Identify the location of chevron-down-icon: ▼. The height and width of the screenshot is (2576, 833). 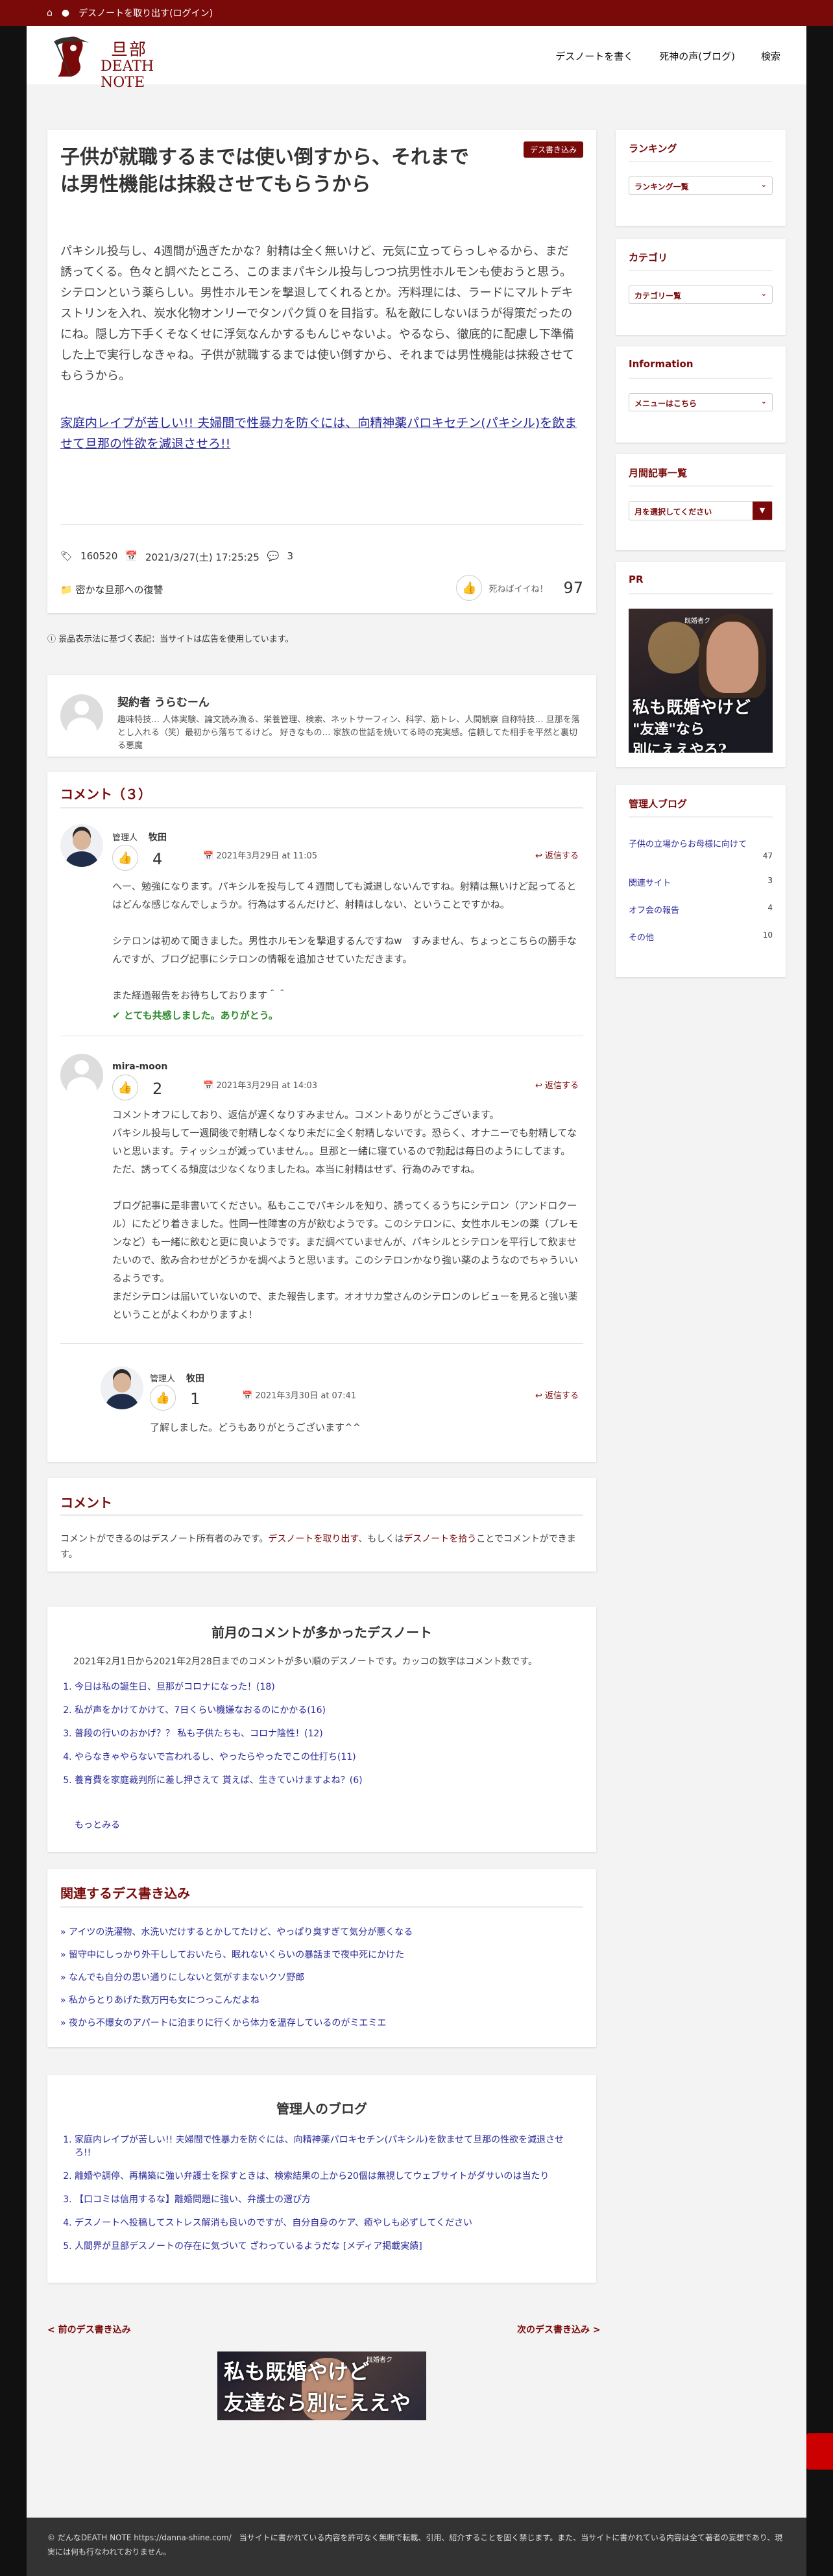
(762, 511).